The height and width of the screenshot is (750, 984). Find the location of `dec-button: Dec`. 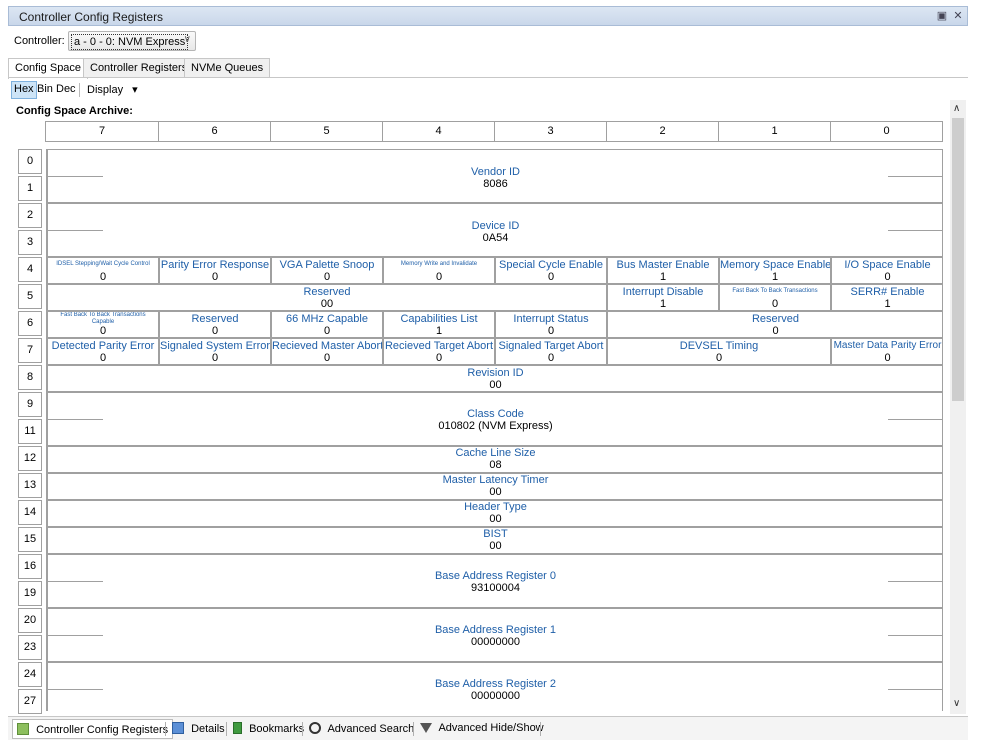

dec-button: Dec is located at coordinates (66, 90).